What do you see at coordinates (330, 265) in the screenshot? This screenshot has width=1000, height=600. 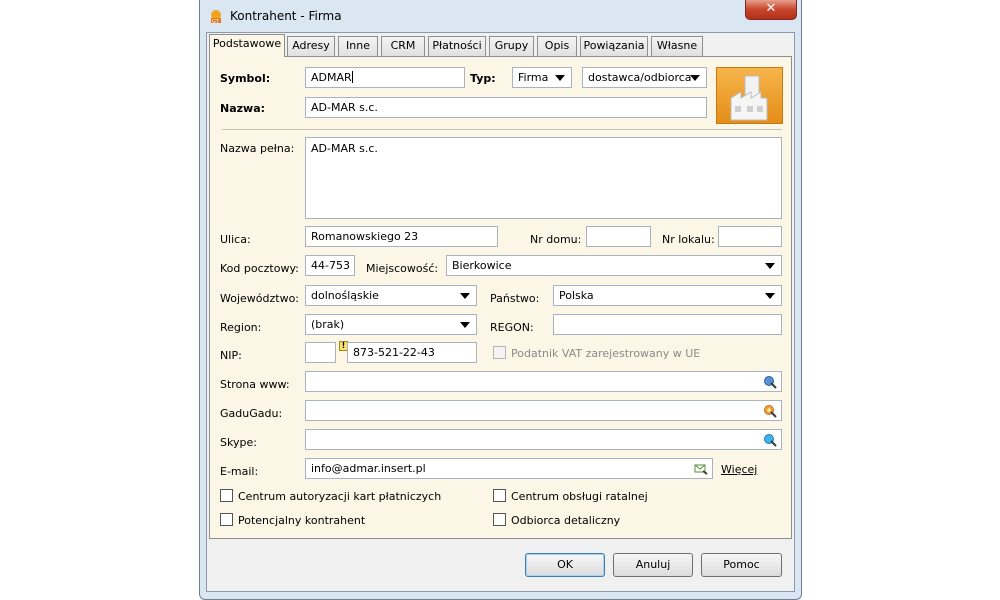 I see `kod-input: 44-753` at bounding box center [330, 265].